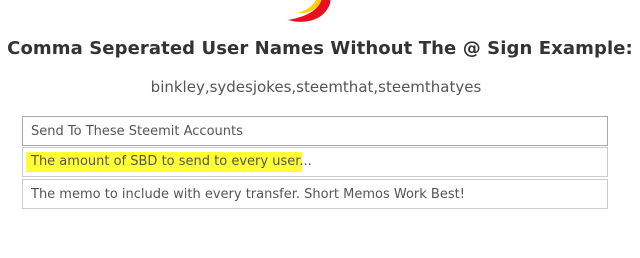  I want to click on accounts-input, so click(315, 131).